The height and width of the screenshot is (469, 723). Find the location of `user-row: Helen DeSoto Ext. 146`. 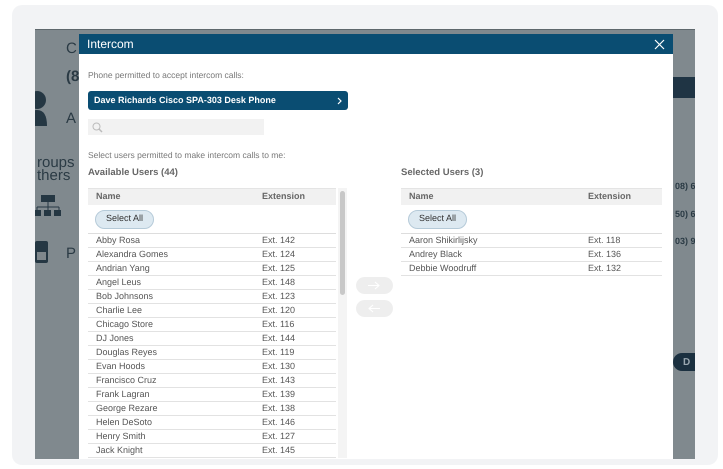

user-row: Helen DeSoto Ext. 146 is located at coordinates (212, 423).